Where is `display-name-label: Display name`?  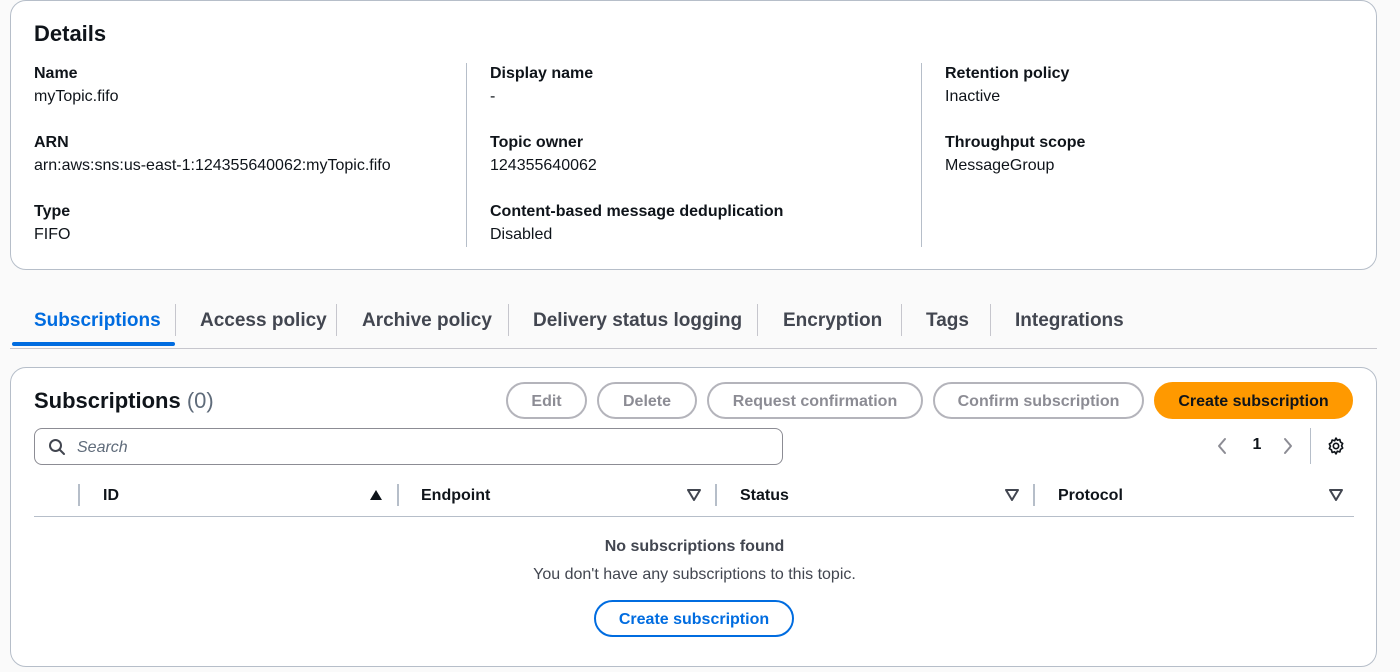 display-name-label: Display name is located at coordinates (542, 73).